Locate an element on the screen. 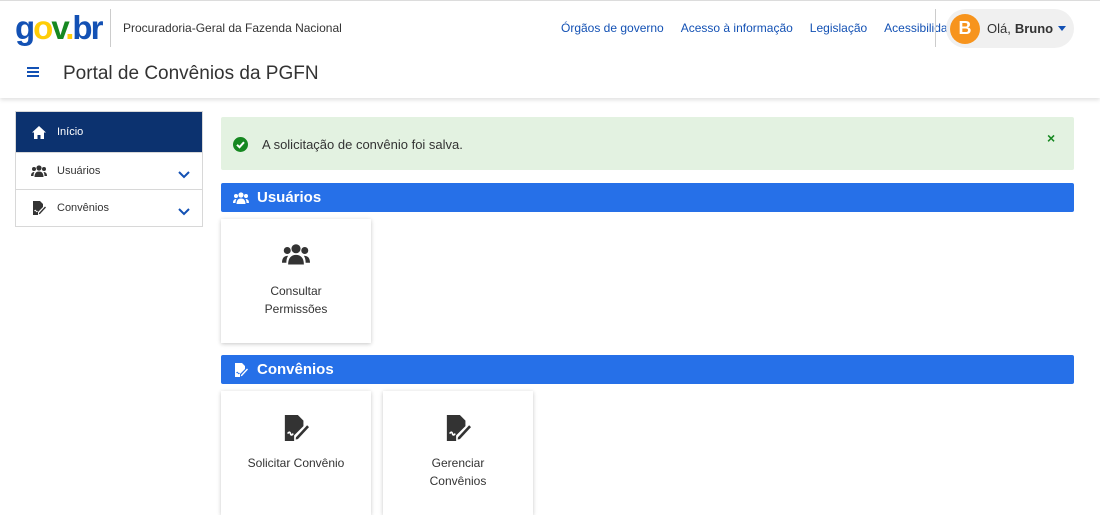 This screenshot has height=515, width=1100. check-circle-icon is located at coordinates (240, 147).